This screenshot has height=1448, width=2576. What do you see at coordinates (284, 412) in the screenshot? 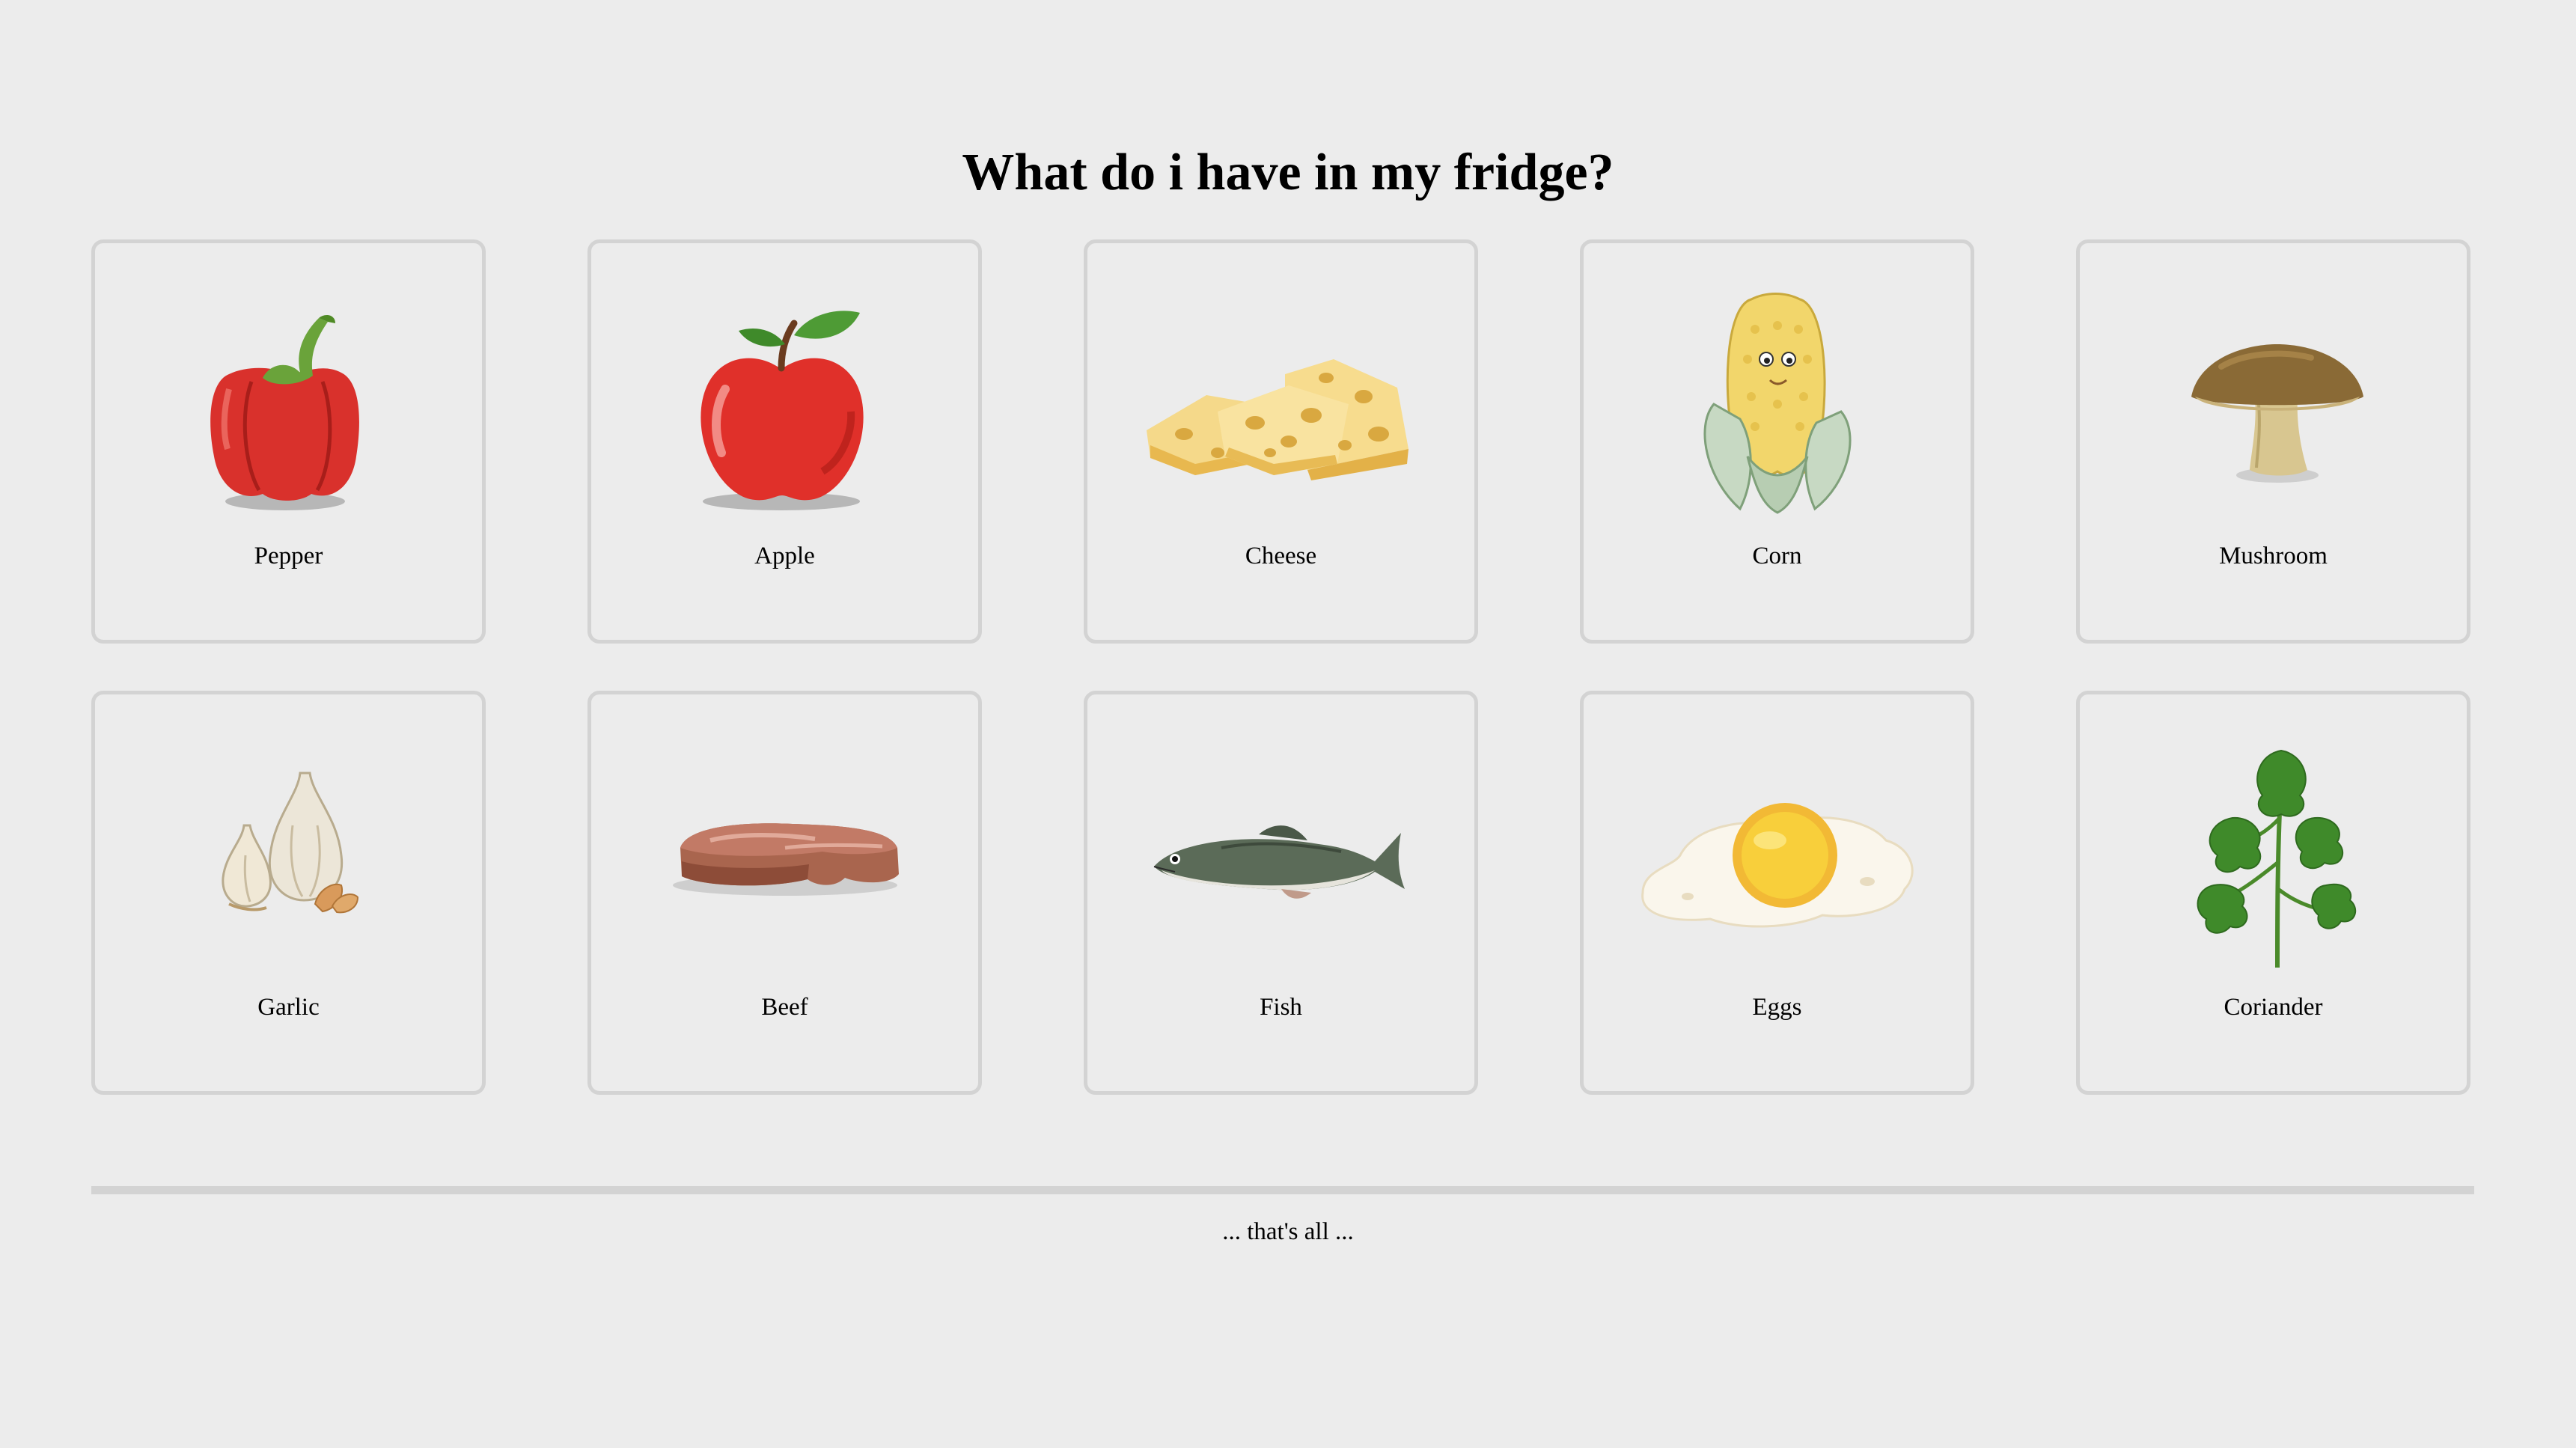
I see `pepper-icon` at bounding box center [284, 412].